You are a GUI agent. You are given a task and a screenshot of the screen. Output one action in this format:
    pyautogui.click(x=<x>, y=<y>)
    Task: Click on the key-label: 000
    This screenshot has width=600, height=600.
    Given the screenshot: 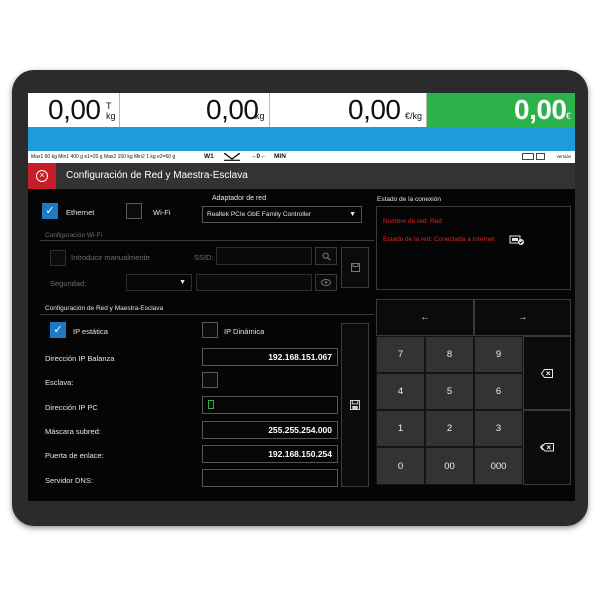 What is the action you would take?
    pyautogui.click(x=498, y=466)
    